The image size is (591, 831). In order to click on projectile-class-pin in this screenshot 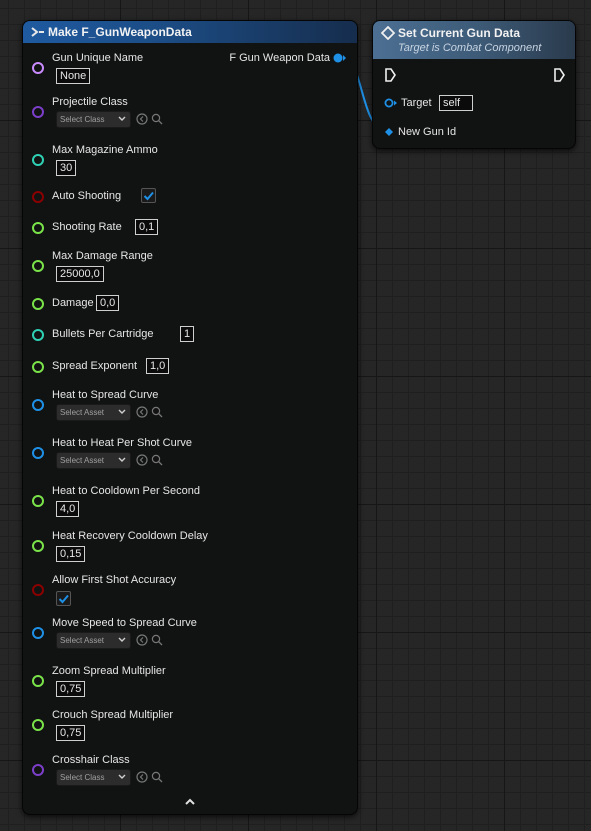, I will do `click(38, 112)`.